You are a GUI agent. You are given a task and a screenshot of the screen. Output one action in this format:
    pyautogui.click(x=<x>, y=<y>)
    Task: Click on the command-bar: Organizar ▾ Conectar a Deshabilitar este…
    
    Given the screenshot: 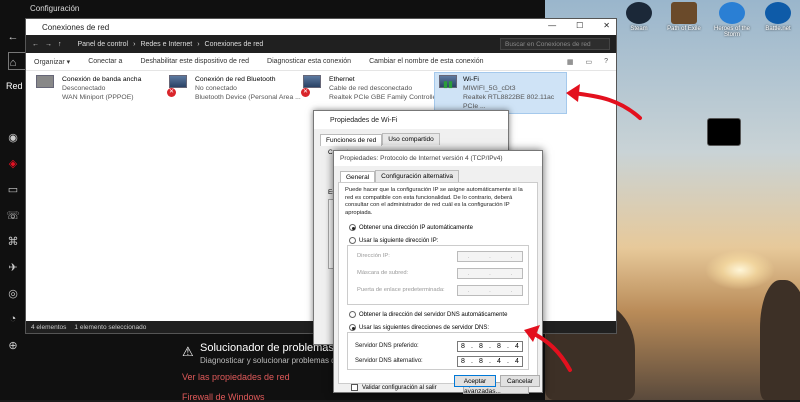 What is the action you would take?
    pyautogui.click(x=321, y=62)
    